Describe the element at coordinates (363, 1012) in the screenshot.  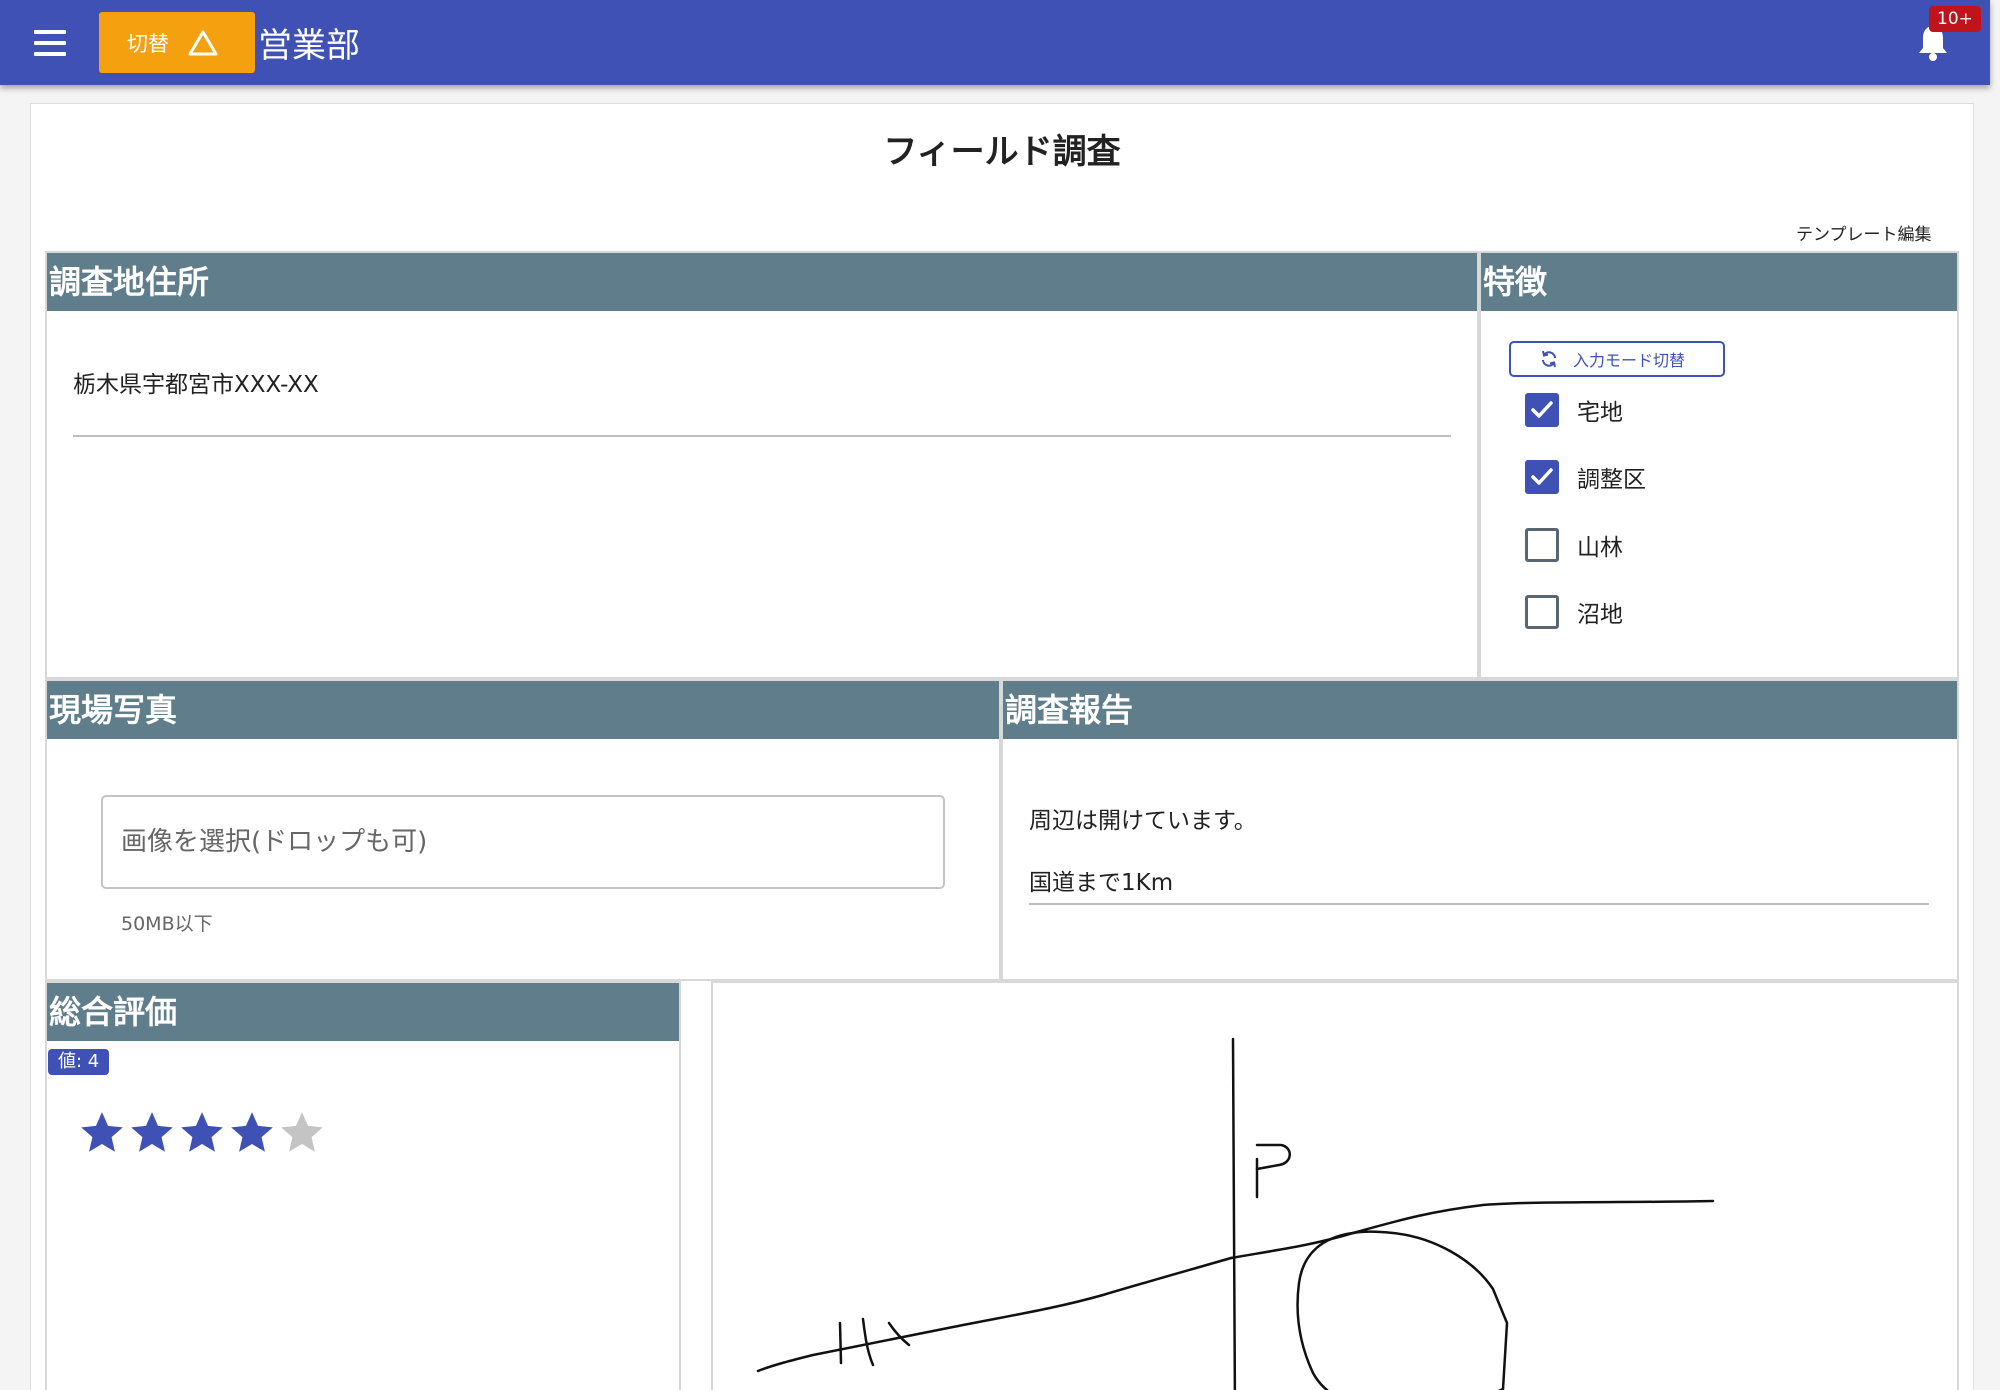
I see `rating-section-heading: 総合評価` at that location.